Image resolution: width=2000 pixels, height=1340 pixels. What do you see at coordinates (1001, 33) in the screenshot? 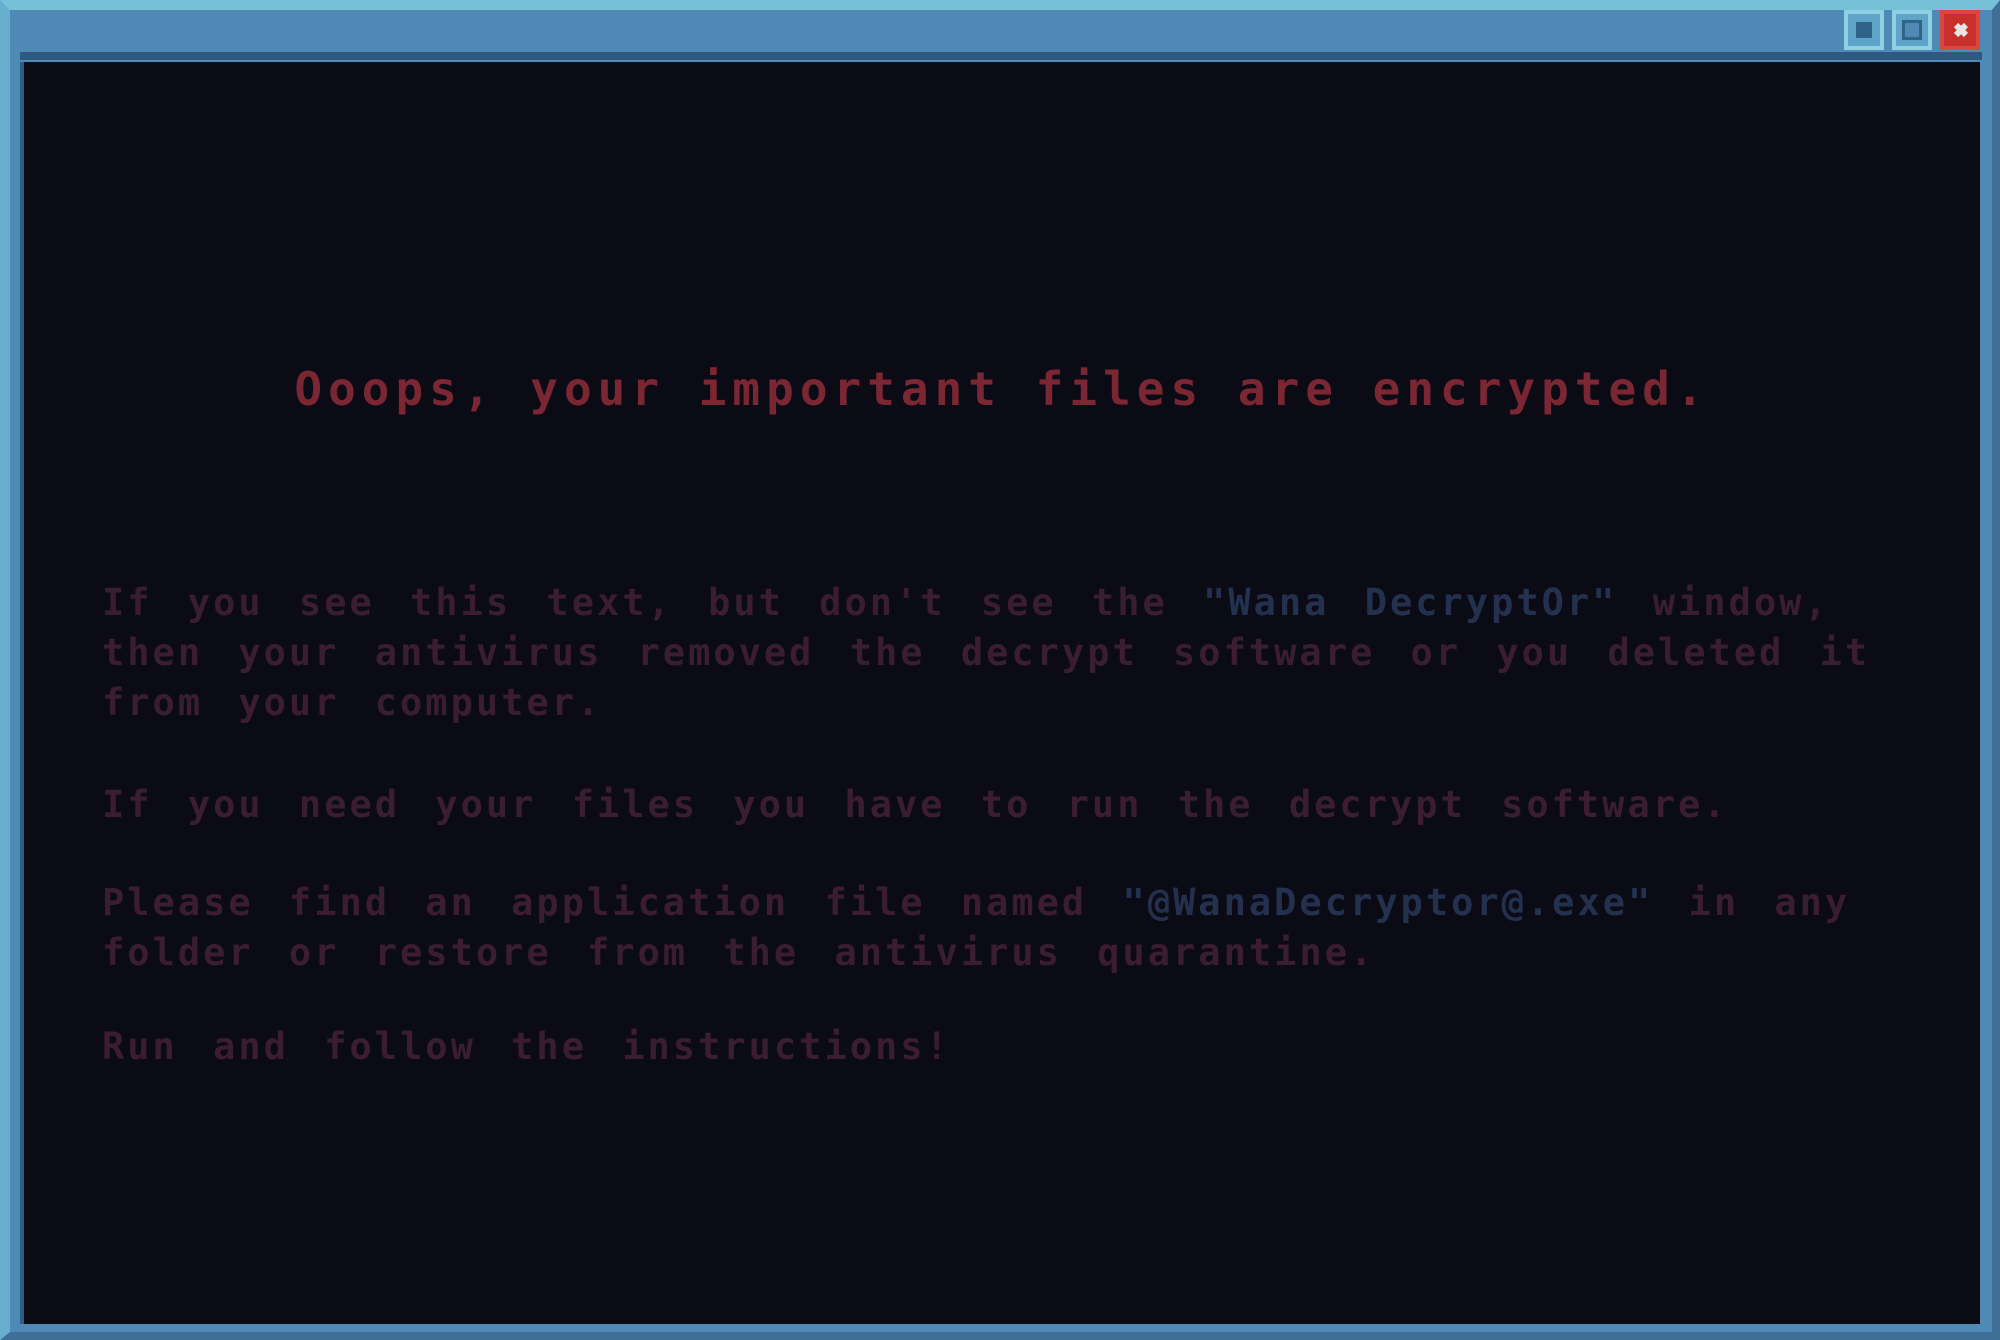
I see `window-titlebar` at bounding box center [1001, 33].